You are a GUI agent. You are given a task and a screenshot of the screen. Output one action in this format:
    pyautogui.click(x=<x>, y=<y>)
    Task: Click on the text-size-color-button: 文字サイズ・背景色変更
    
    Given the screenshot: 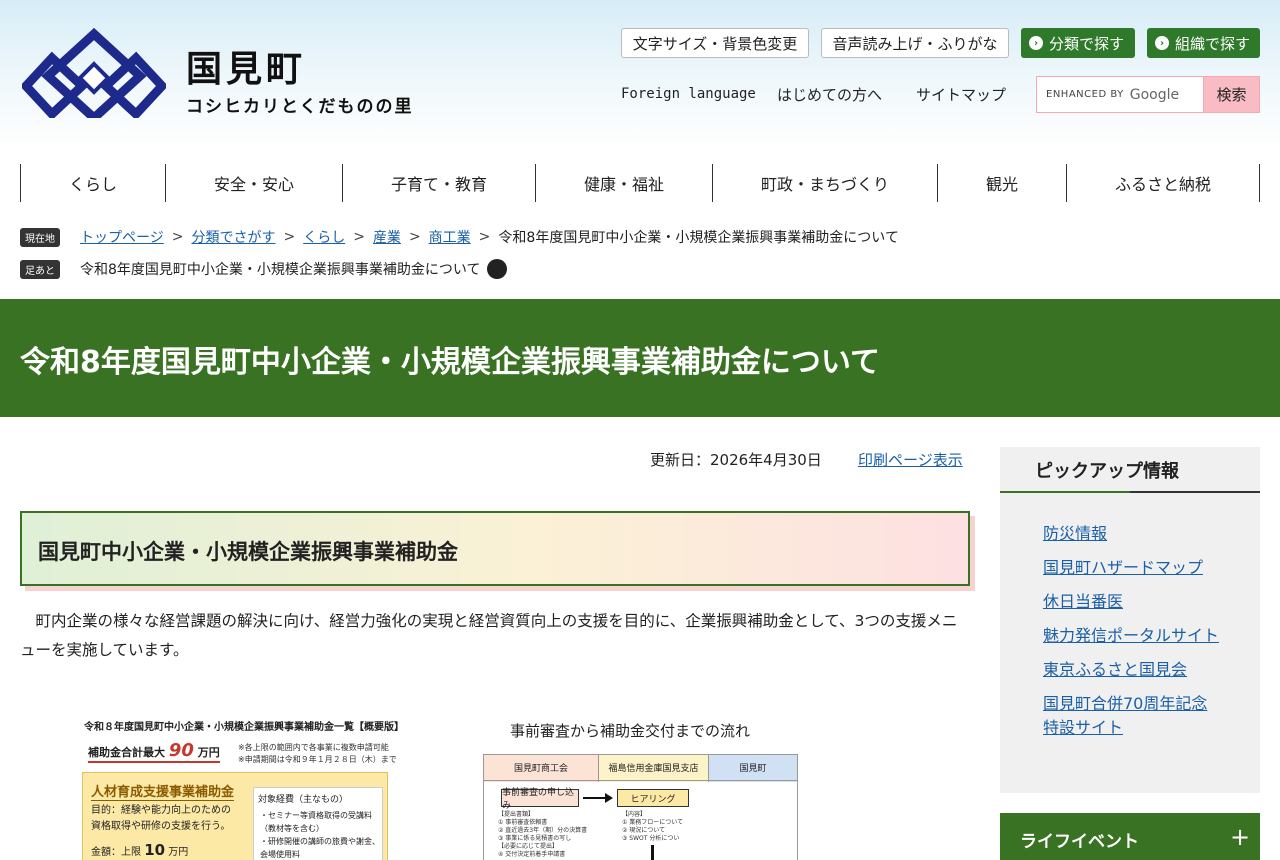 What is the action you would take?
    pyautogui.click(x=715, y=43)
    